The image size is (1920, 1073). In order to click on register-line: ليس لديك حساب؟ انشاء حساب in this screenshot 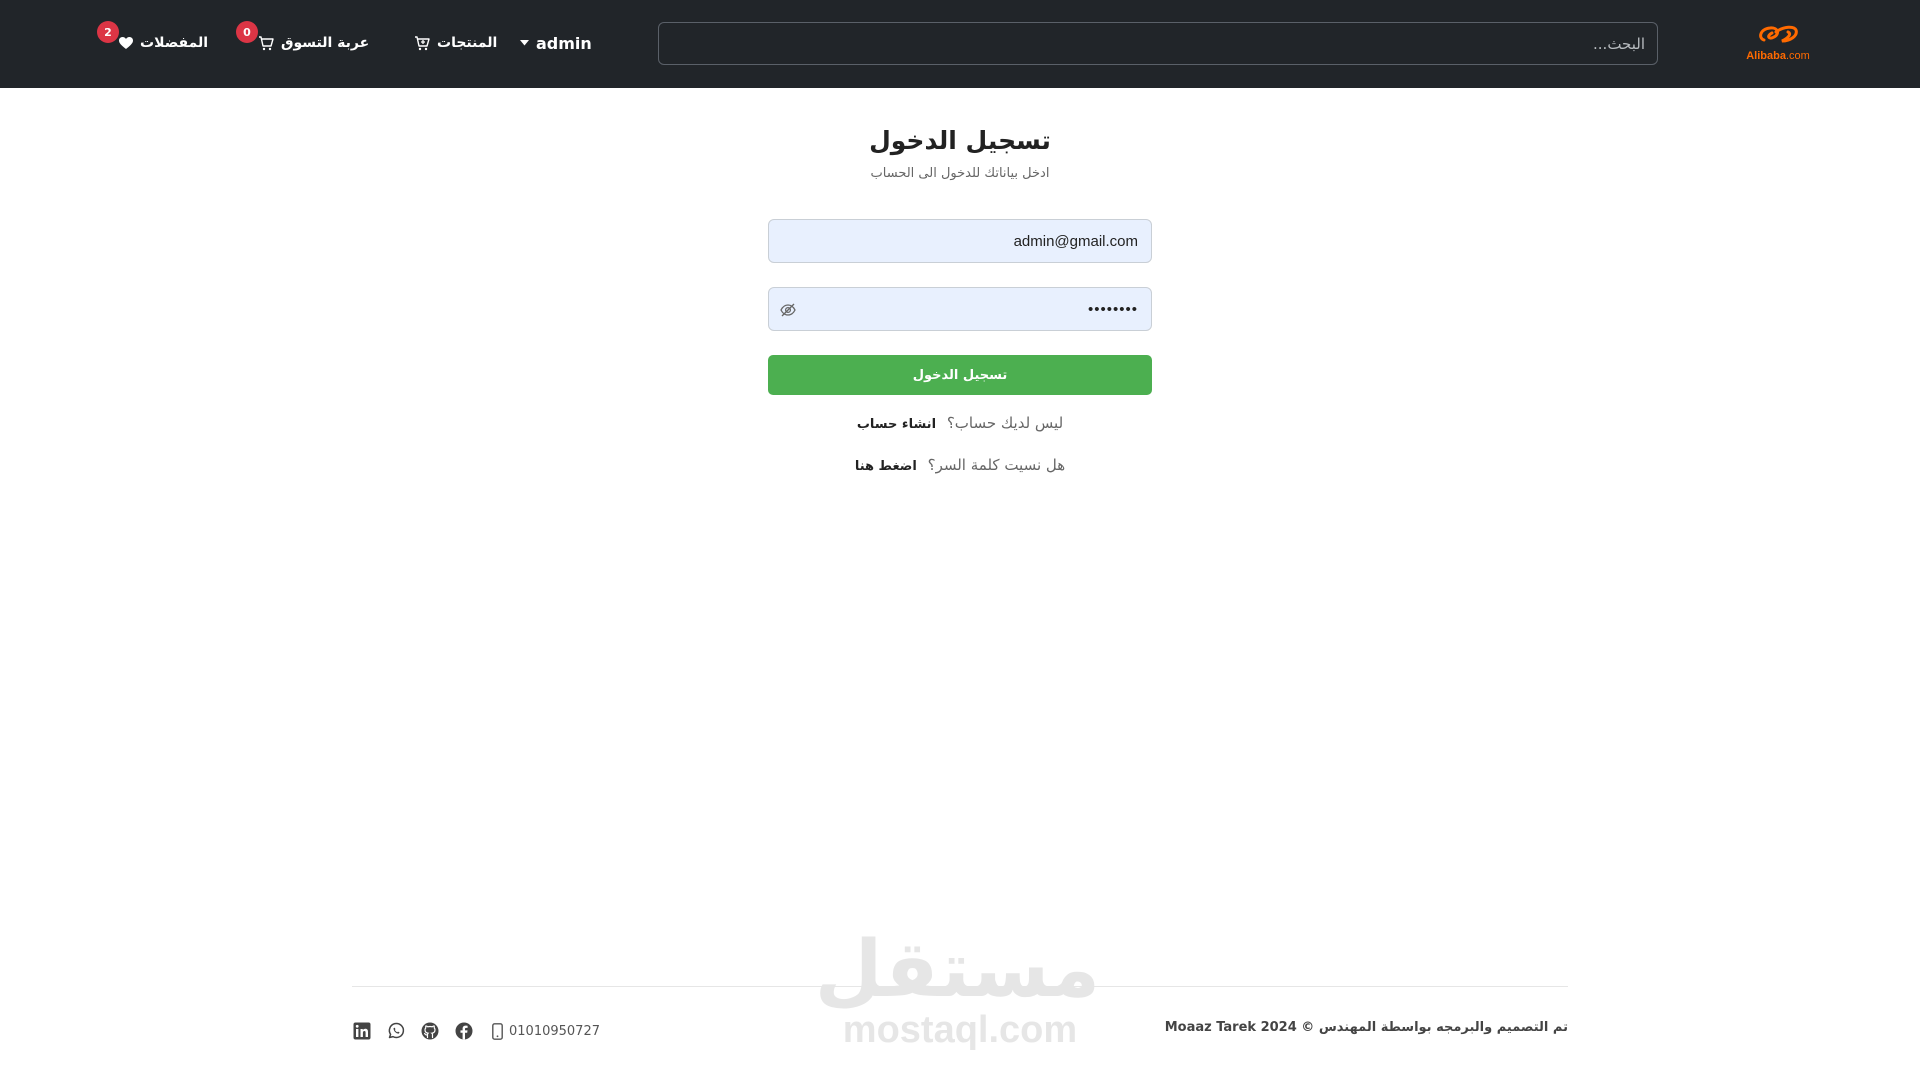, I will do `click(960, 423)`.